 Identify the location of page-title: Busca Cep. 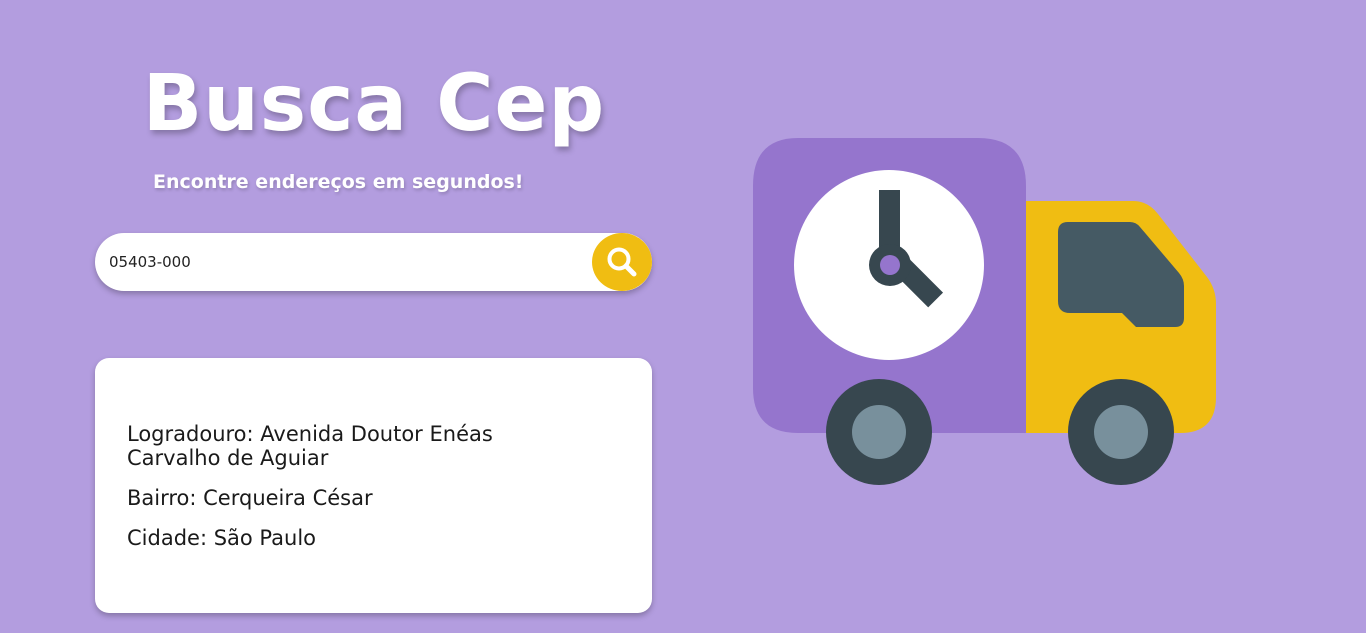
(374, 104).